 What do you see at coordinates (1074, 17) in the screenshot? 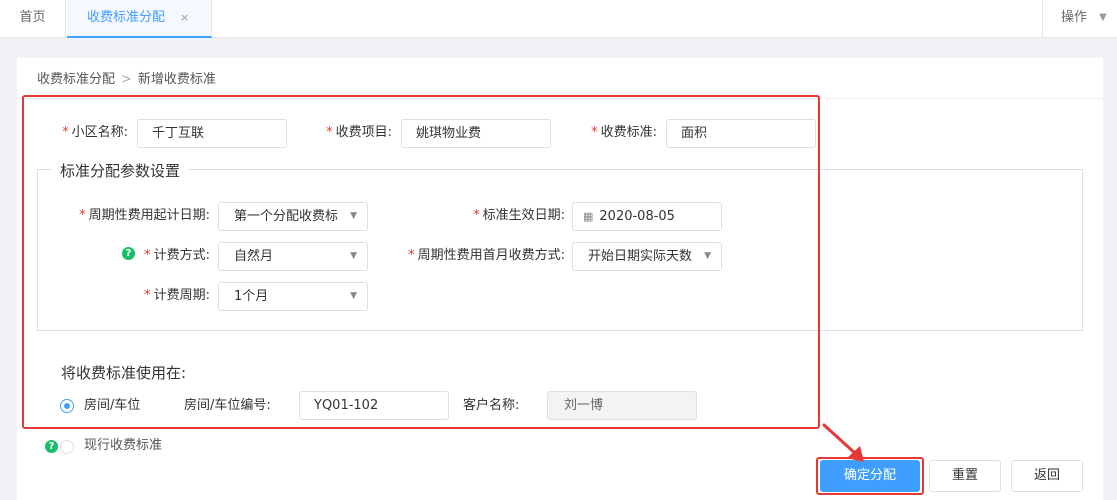
I see `operations-label: 操作` at bounding box center [1074, 17].